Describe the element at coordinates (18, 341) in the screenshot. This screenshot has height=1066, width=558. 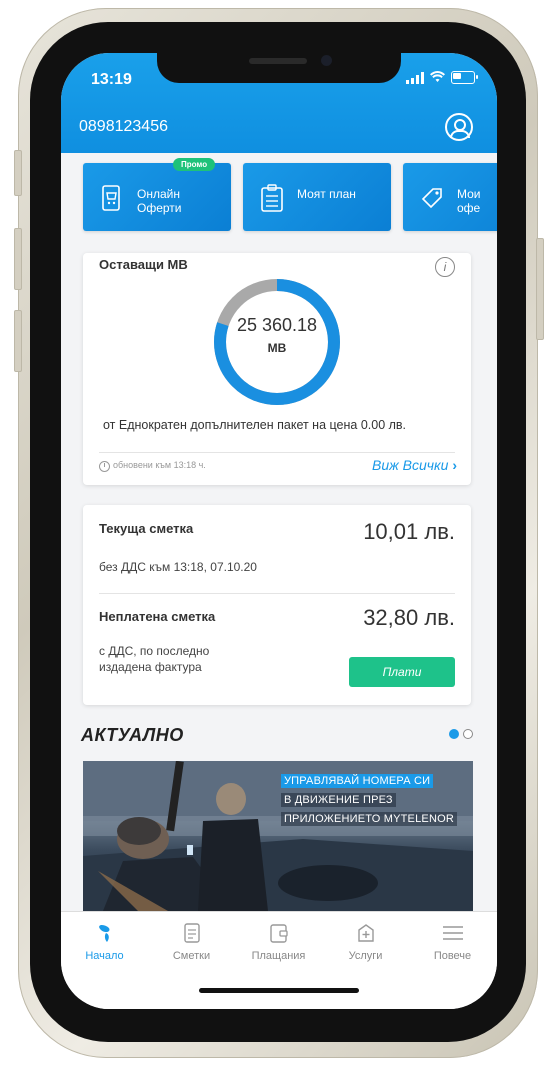
I see `phone-volume-down-button` at that location.